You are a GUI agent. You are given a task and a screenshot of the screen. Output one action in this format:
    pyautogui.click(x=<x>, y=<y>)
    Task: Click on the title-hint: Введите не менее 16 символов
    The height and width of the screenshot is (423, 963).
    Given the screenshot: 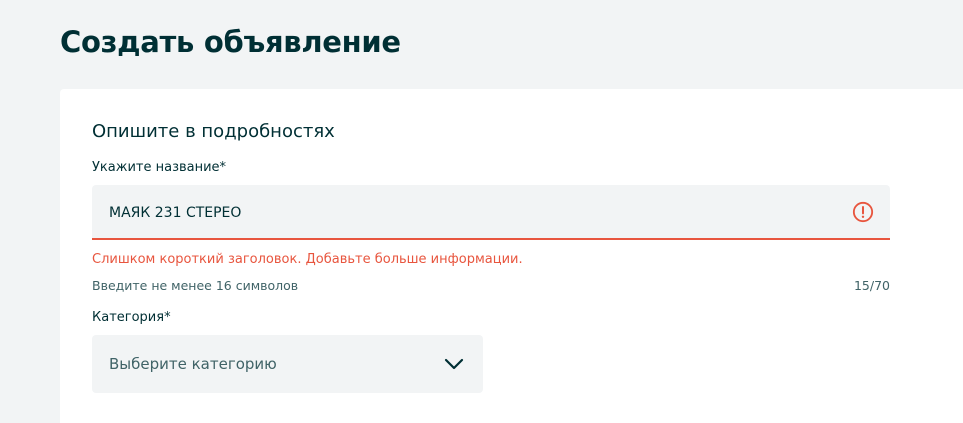 What is the action you would take?
    pyautogui.click(x=195, y=285)
    